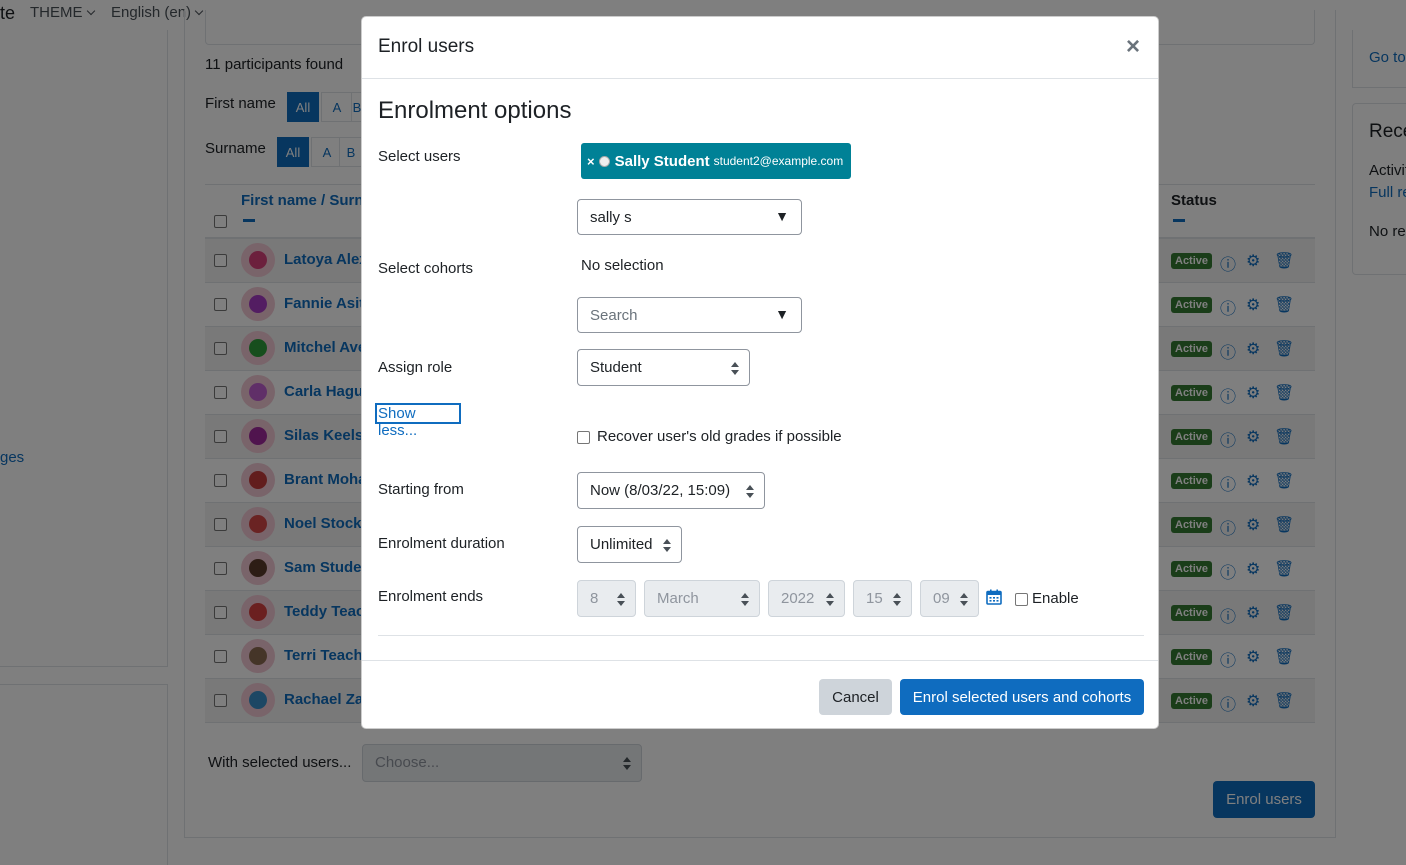  I want to click on modal-title: Enrol users, so click(426, 46).